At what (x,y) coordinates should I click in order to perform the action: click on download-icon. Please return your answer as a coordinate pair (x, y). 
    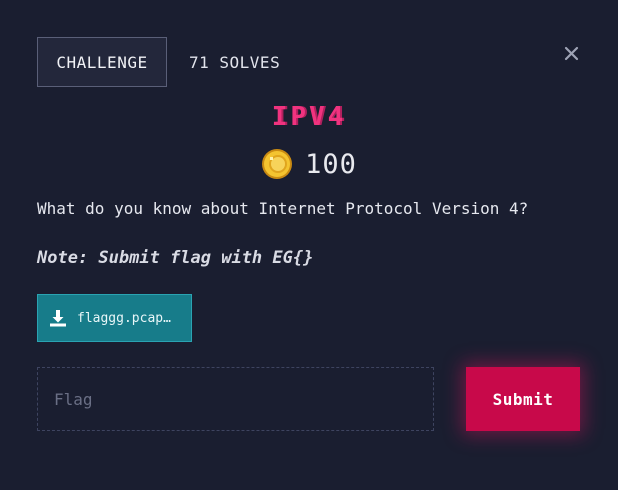
    Looking at the image, I should click on (58, 318).